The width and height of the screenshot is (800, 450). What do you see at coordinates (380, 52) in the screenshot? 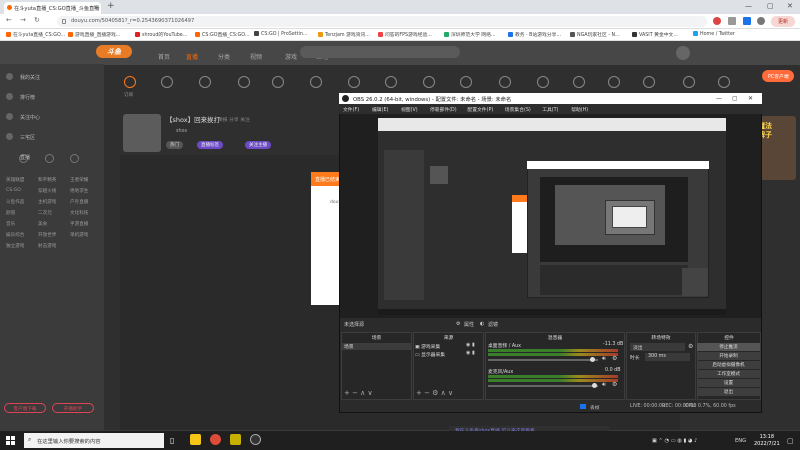
I see `site-search-input` at bounding box center [380, 52].